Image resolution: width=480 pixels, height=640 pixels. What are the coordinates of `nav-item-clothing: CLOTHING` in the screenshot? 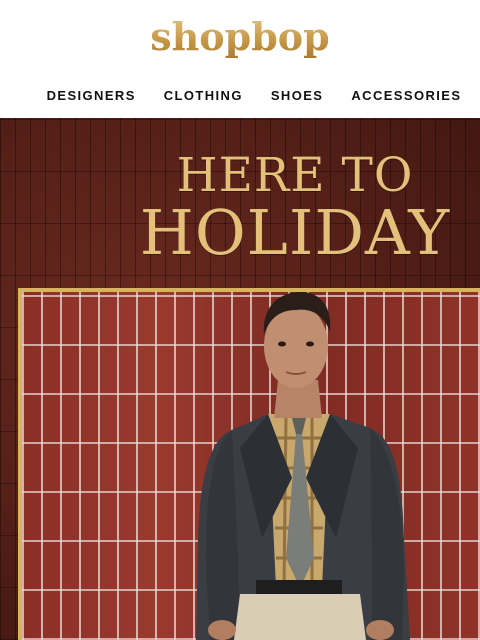 It's located at (203, 95).